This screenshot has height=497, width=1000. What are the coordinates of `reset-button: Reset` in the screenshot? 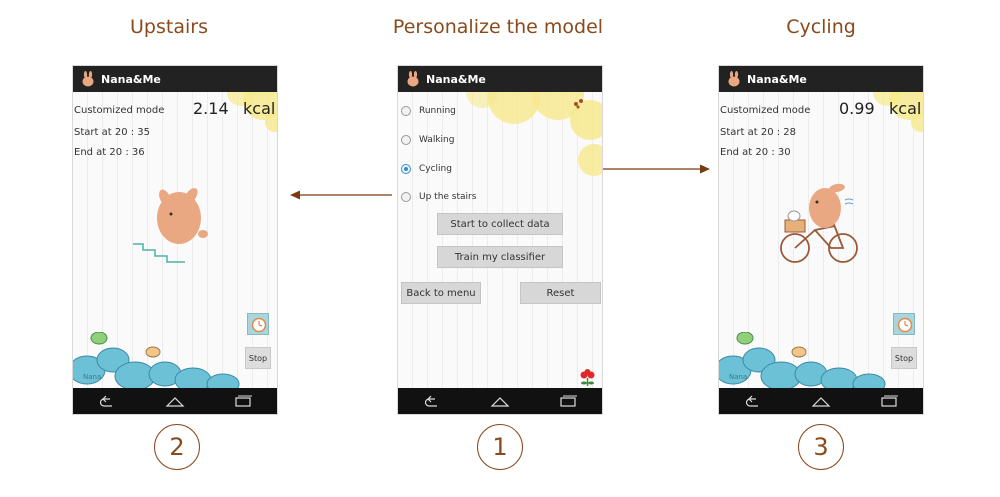 It's located at (560, 293).